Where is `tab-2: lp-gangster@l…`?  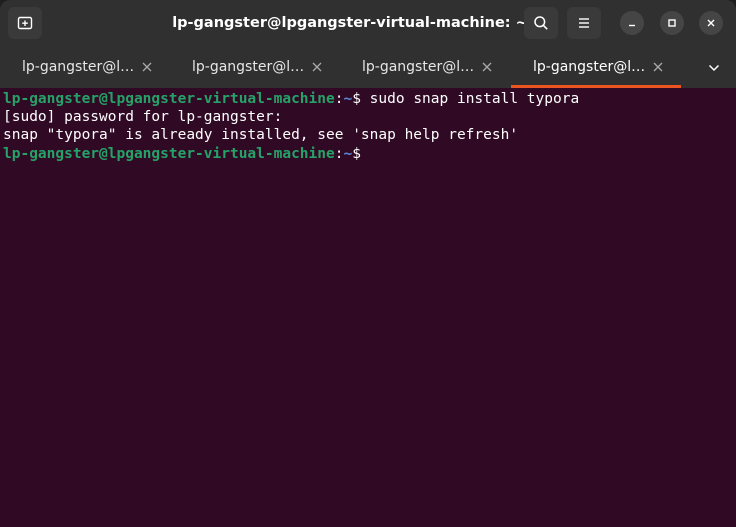 tab-2: lp-gangster@l… is located at coordinates (255, 67).